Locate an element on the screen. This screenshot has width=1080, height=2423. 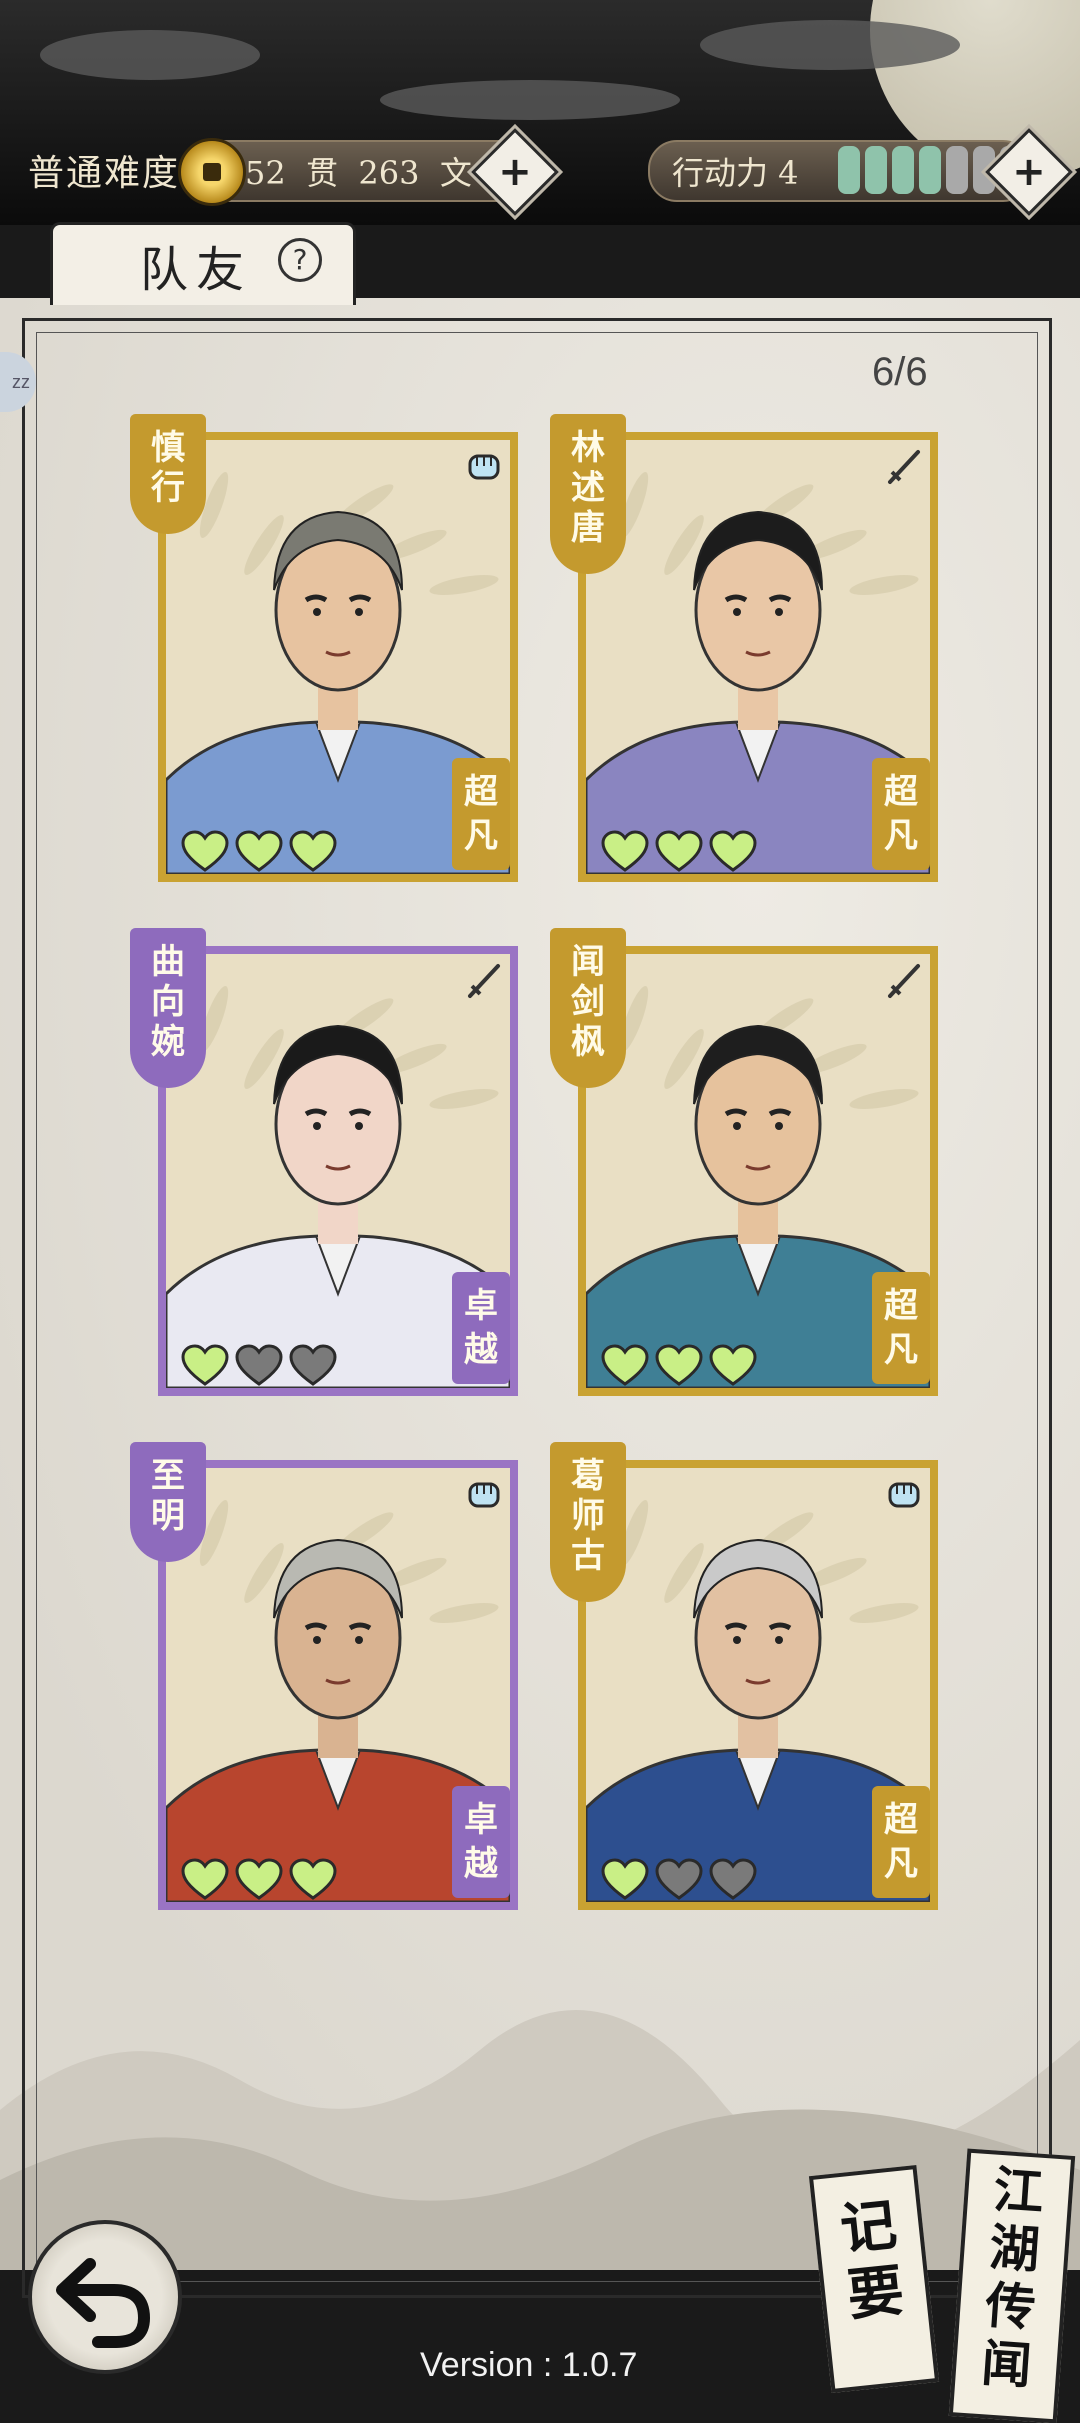
companion-card: 闻剑枫超凡 is located at coordinates (744, 1162).